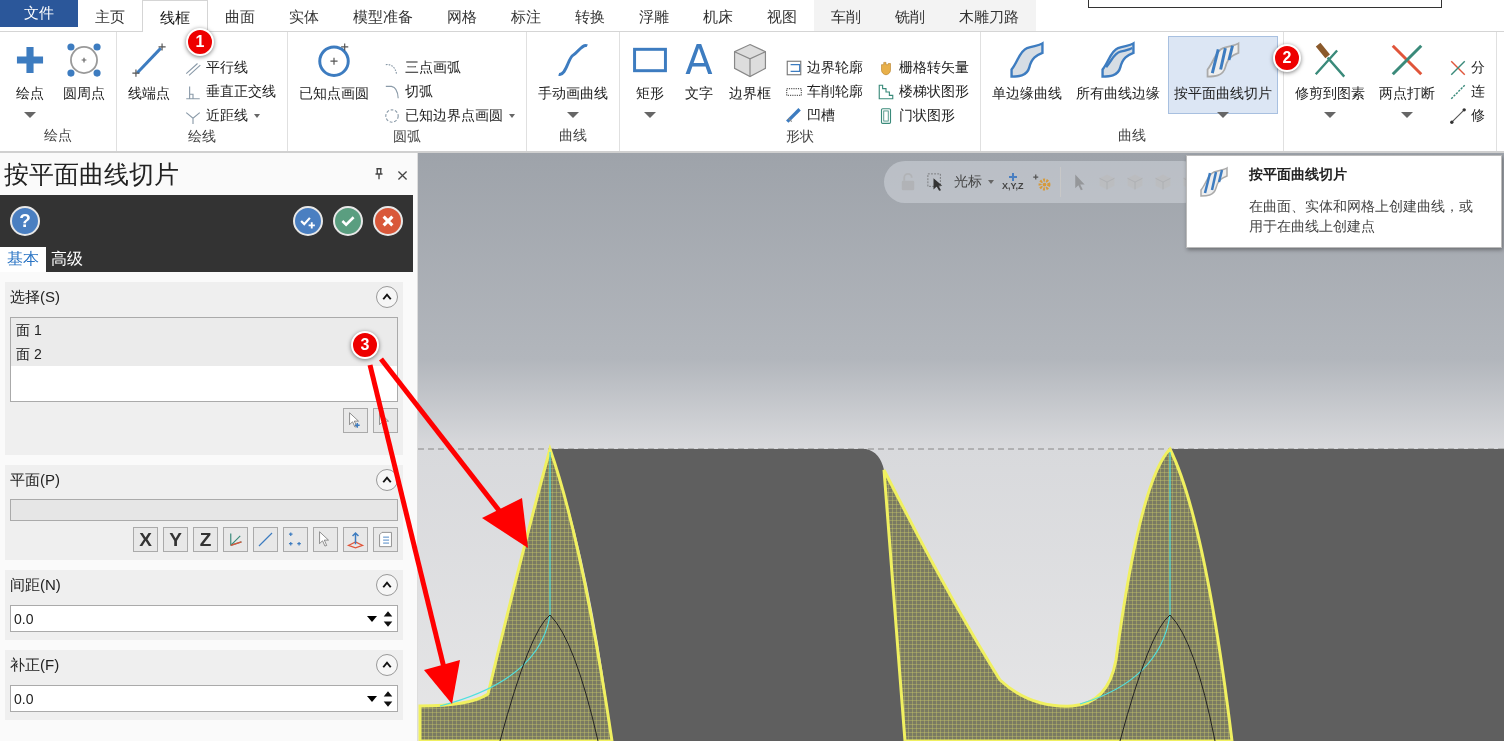 Image resolution: width=1504 pixels, height=741 pixels. I want to click on help-button: ?, so click(25, 221).